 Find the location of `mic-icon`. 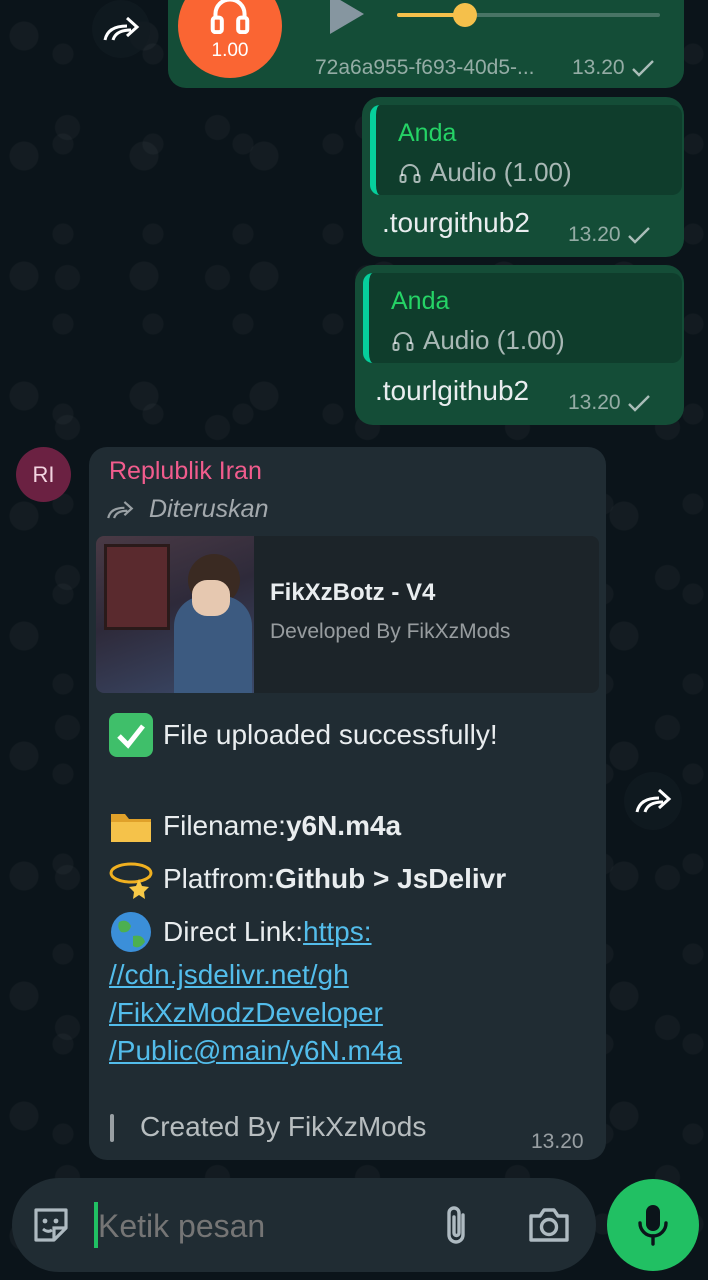

mic-icon is located at coordinates (653, 1225).